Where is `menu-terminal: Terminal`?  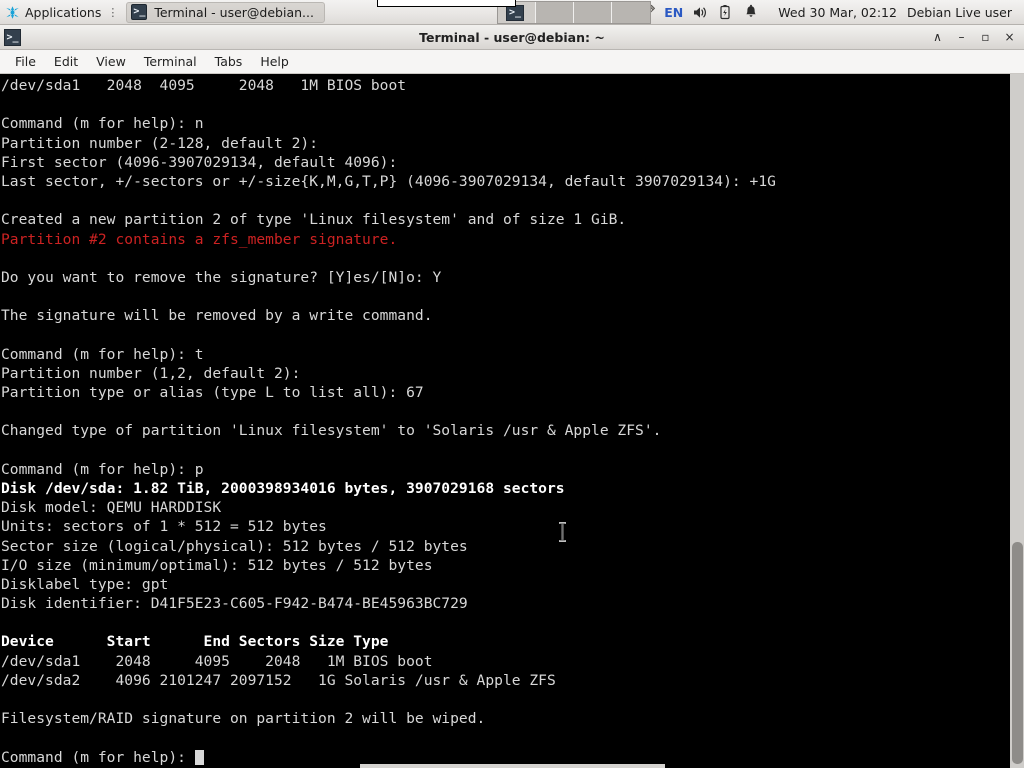 menu-terminal: Terminal is located at coordinates (170, 61).